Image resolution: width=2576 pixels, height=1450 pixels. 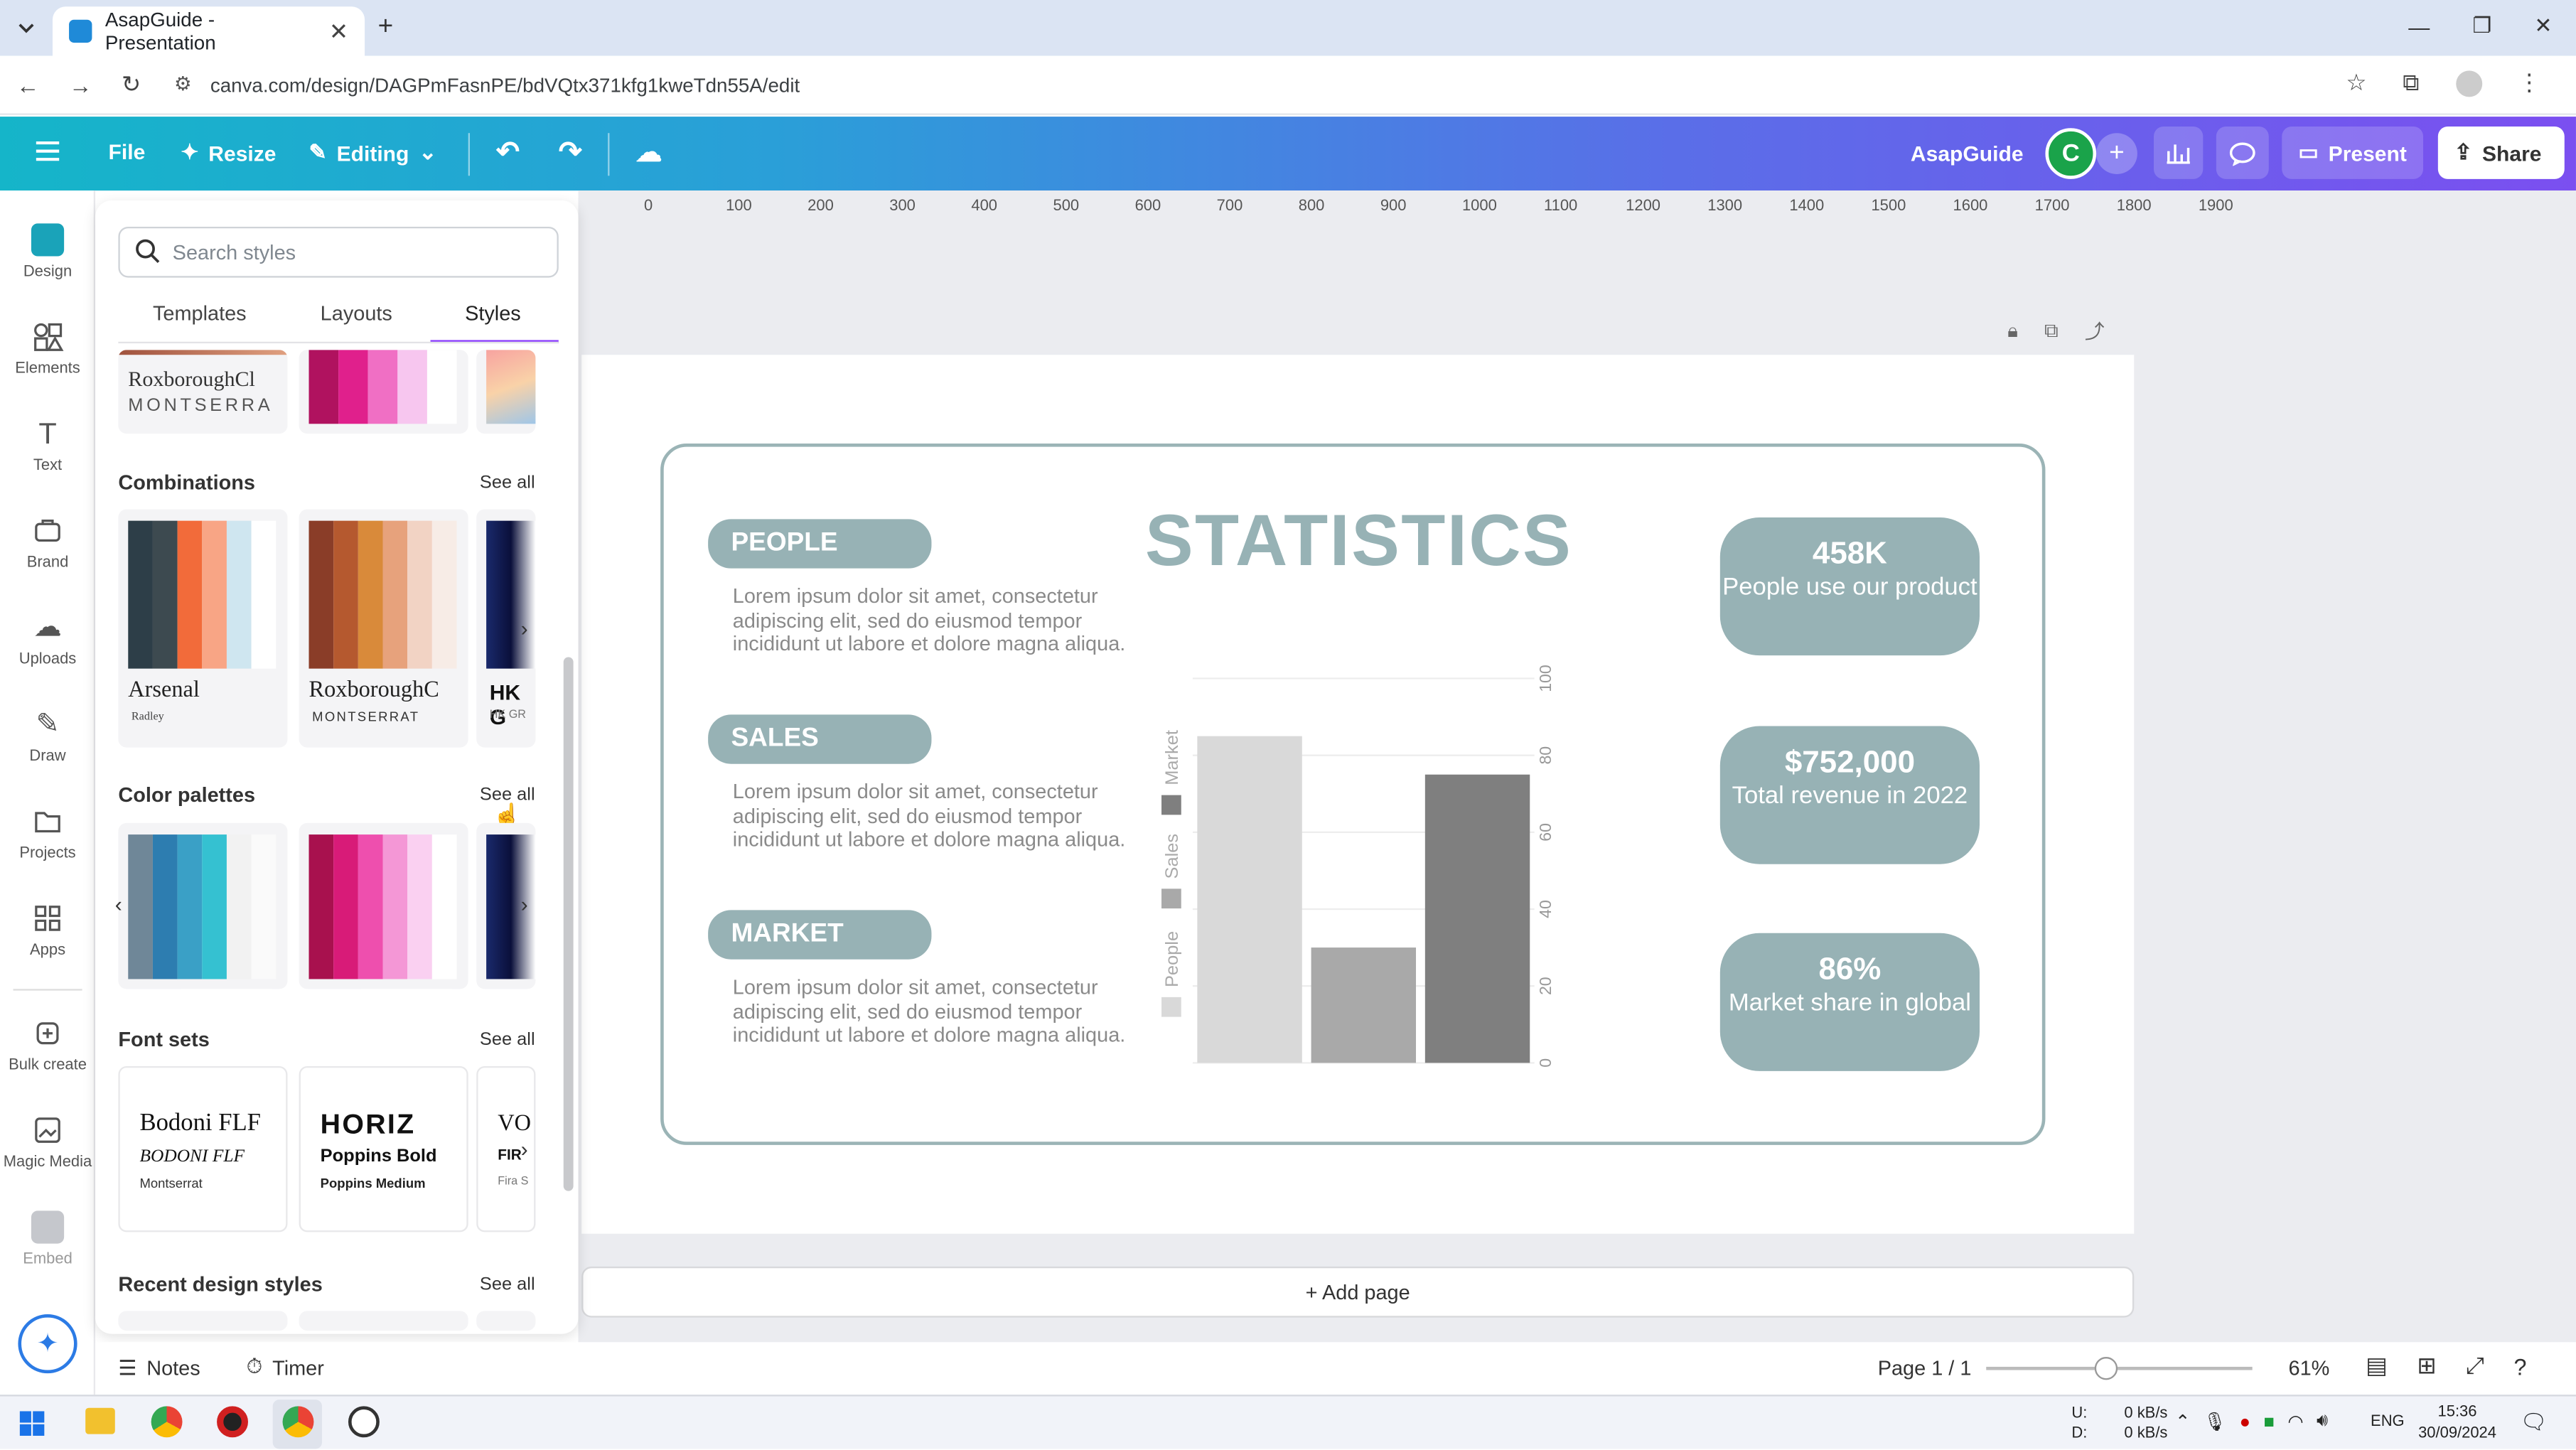 What do you see at coordinates (2242, 152) in the screenshot?
I see `comment-icon` at bounding box center [2242, 152].